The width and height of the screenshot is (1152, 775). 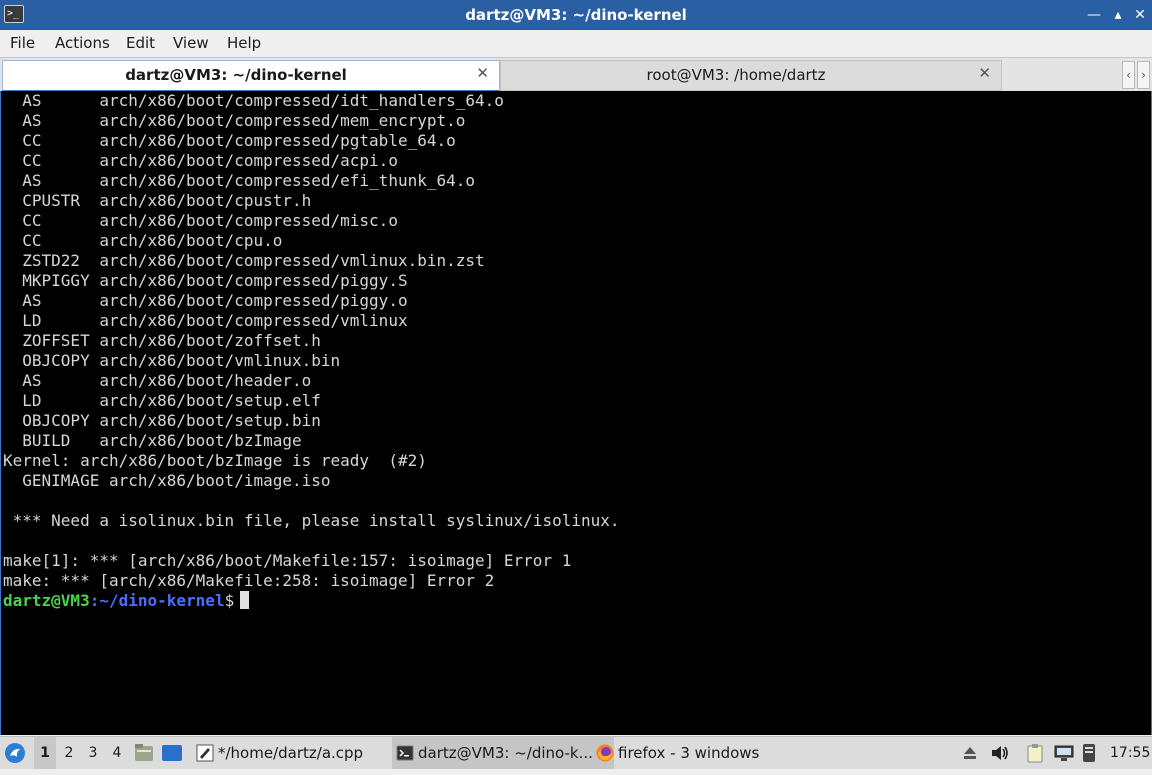 I want to click on keyboard-icon, so click(x=1092, y=753).